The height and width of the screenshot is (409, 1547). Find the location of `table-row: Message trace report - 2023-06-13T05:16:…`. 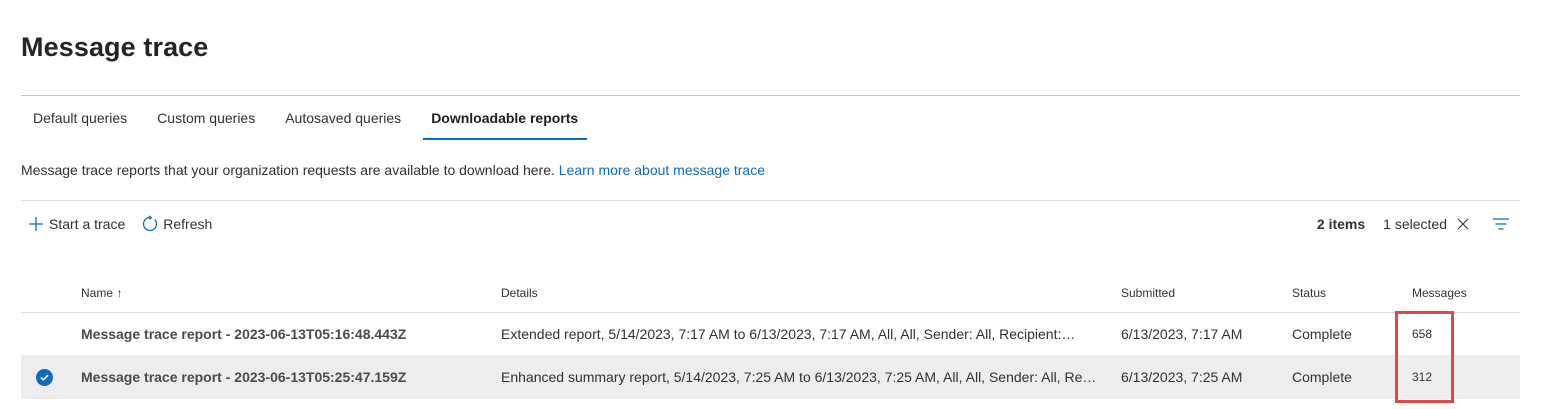

table-row: Message trace report - 2023-06-13T05:16:… is located at coordinates (770, 334).